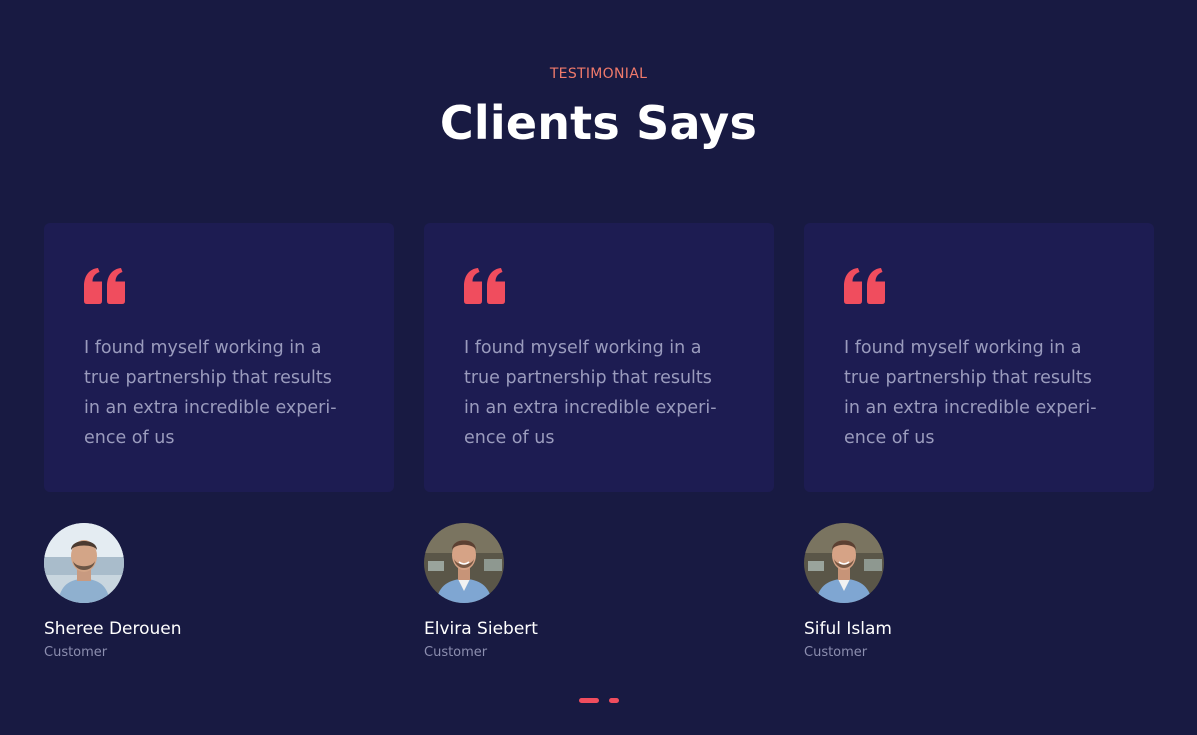 The width and height of the screenshot is (1197, 735). What do you see at coordinates (848, 629) in the screenshot?
I see `author-name: Siful Islam` at bounding box center [848, 629].